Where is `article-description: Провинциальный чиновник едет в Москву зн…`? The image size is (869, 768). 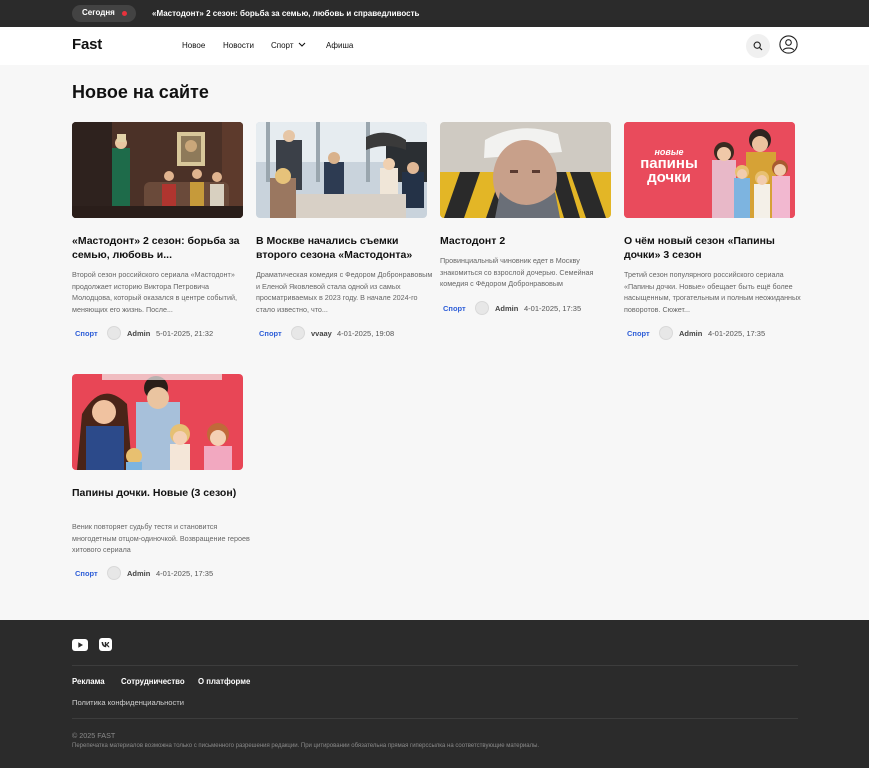
article-description: Провинциальный чиновник едет в Москву зн… is located at coordinates (517, 272).